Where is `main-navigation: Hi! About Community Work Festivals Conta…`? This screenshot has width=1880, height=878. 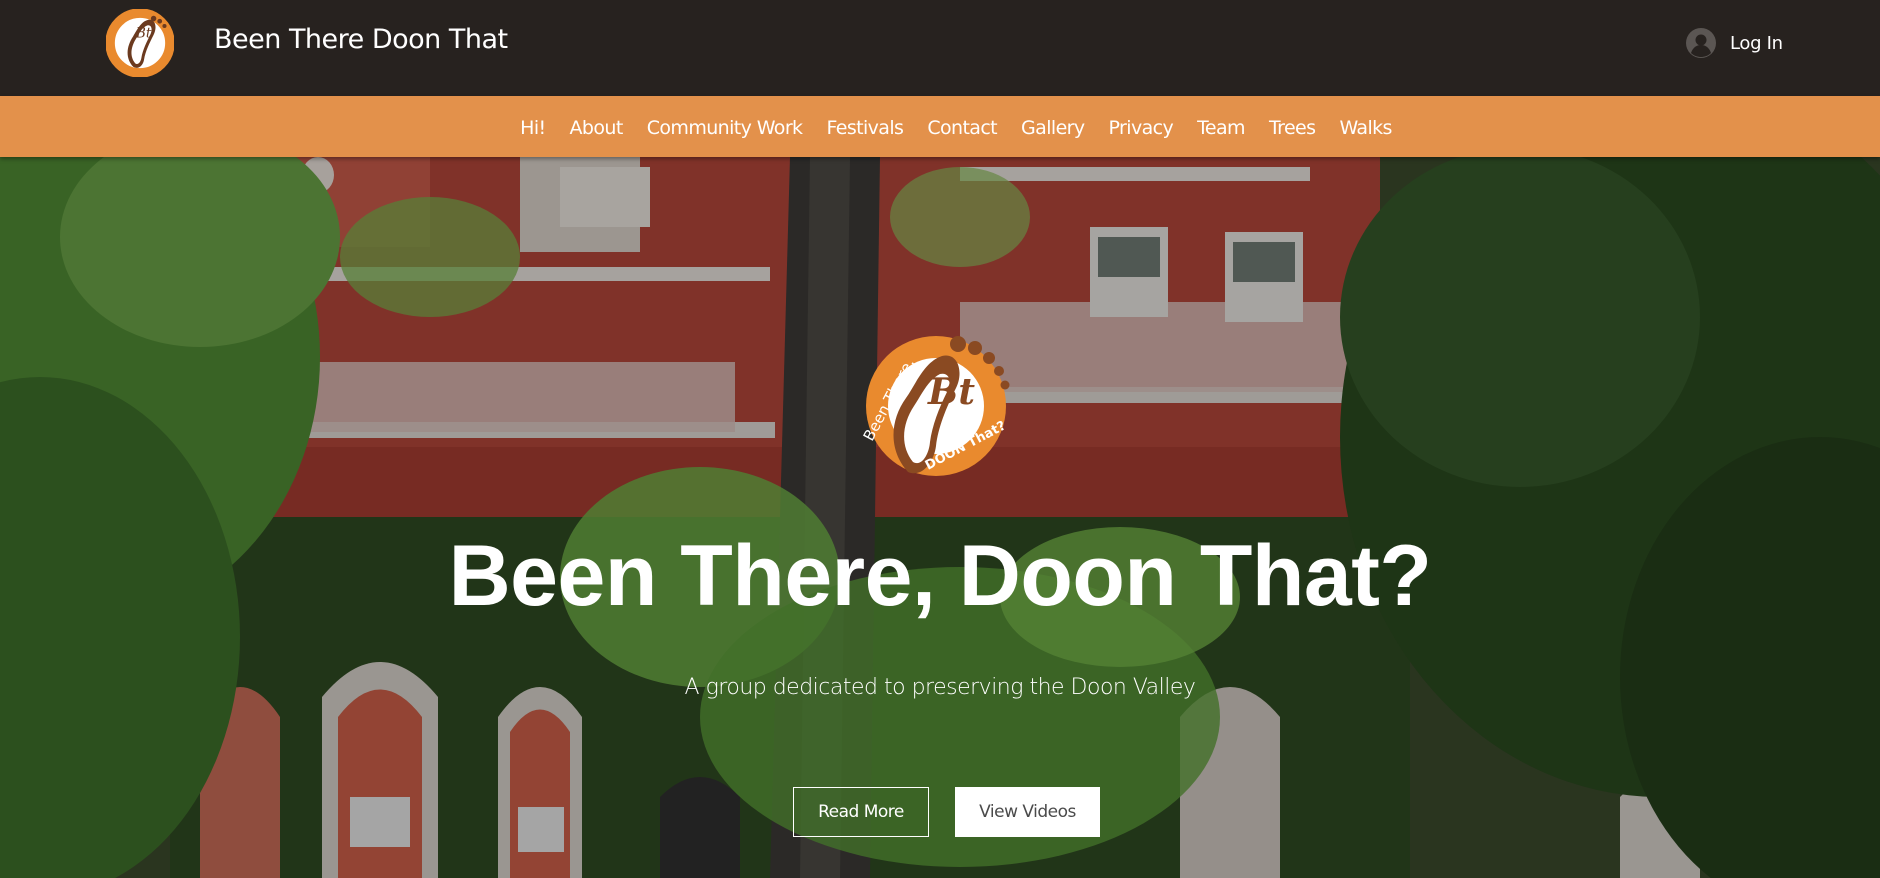
main-navigation: Hi! About Community Work Festivals Conta… is located at coordinates (940, 126).